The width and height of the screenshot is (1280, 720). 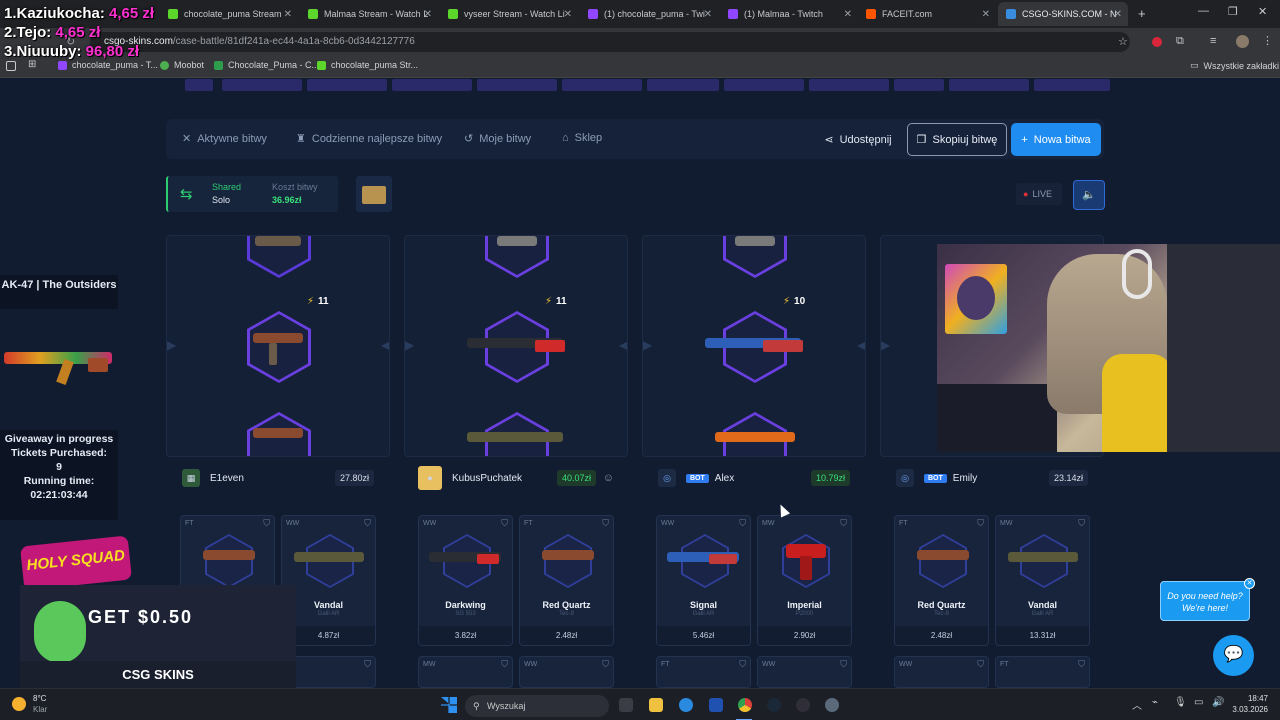 What do you see at coordinates (803, 705) in the screenshot?
I see `obs-icon` at bounding box center [803, 705].